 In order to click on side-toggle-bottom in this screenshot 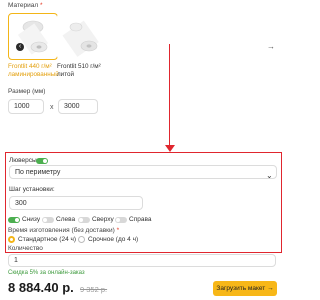, I will do `click(14, 219)`.